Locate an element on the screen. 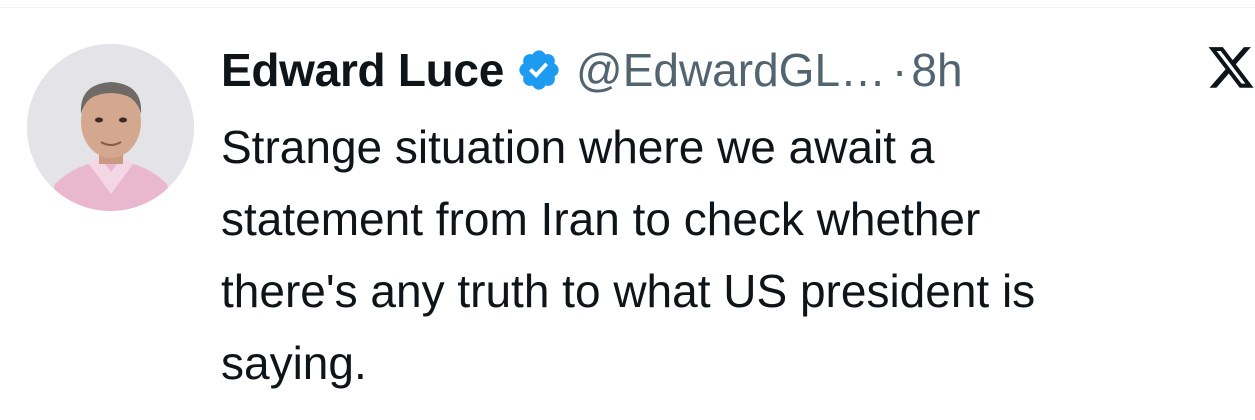  tweet-text-line: Strange situation where we await a is located at coordinates (578, 147).